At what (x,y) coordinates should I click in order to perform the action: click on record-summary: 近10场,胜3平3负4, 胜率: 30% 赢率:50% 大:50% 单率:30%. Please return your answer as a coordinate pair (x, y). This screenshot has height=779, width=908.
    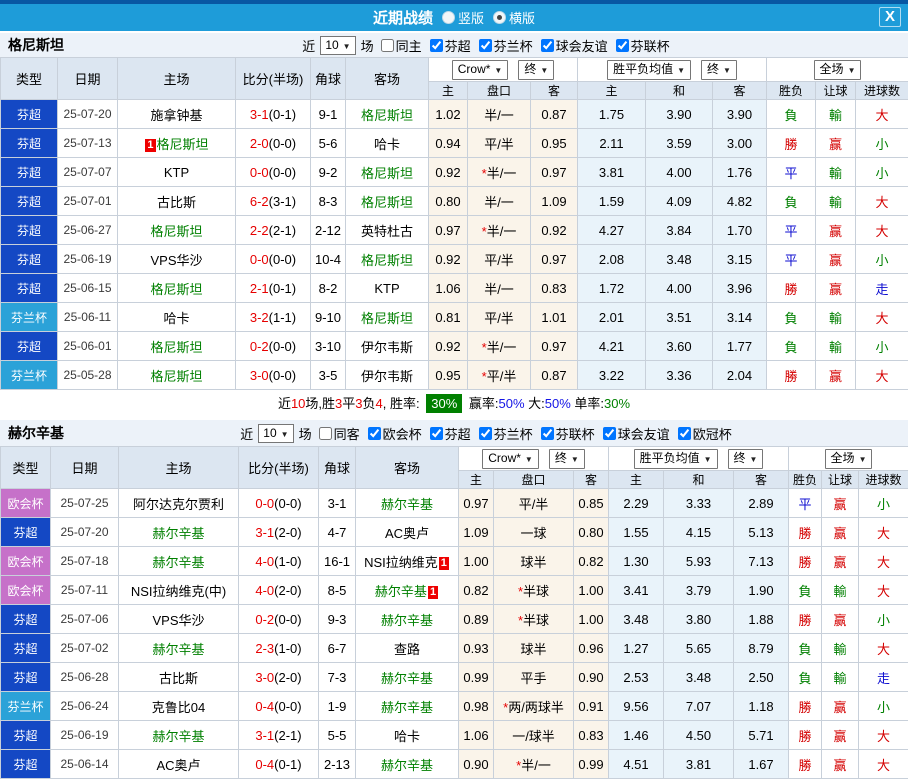
    Looking at the image, I should click on (454, 404).